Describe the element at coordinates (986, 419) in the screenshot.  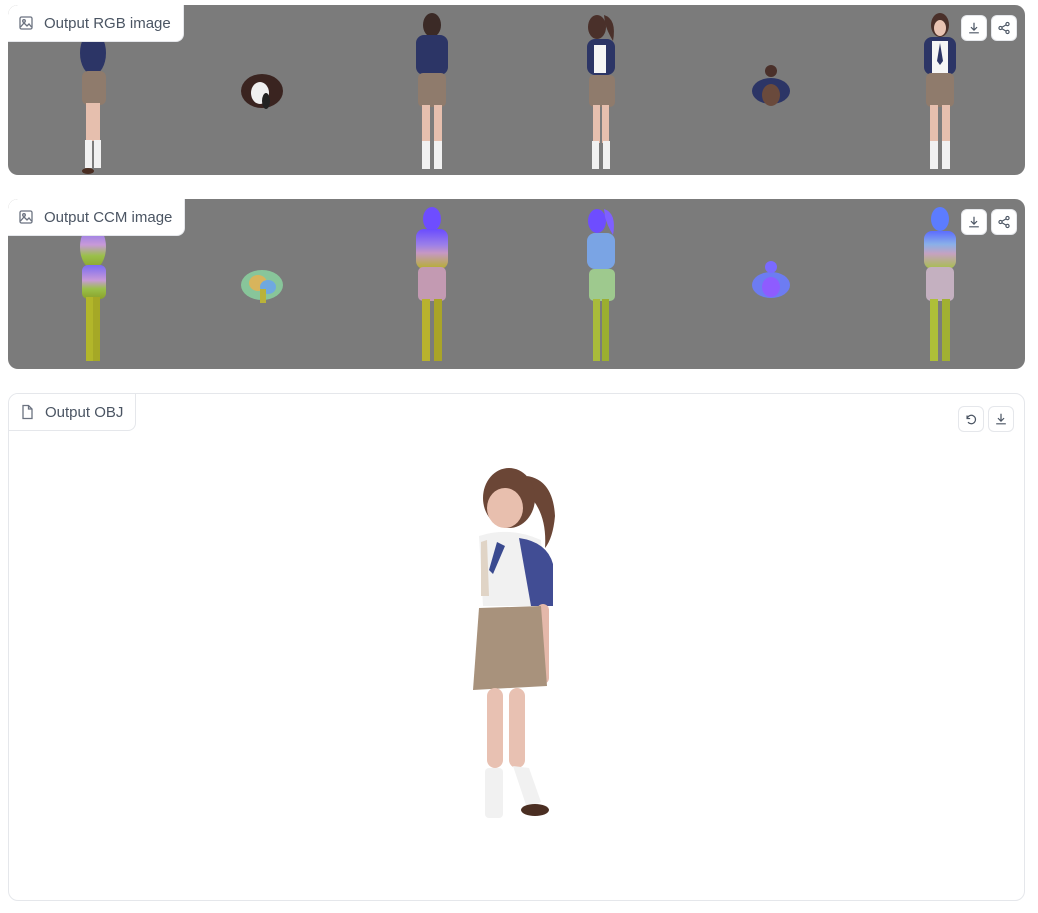
I see `model-toolbar` at that location.